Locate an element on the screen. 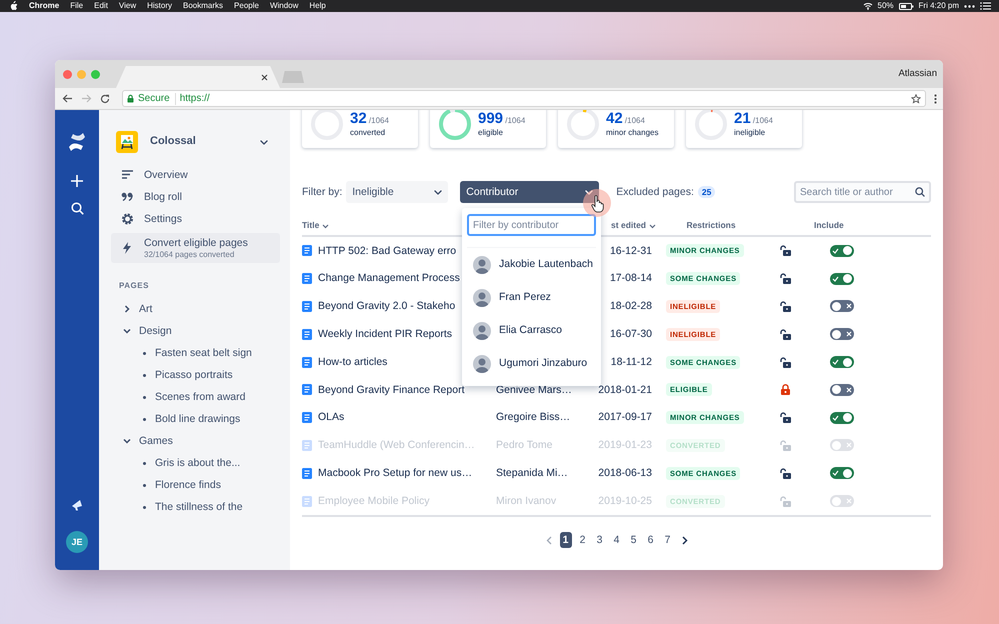  star-icon is located at coordinates (916, 99).